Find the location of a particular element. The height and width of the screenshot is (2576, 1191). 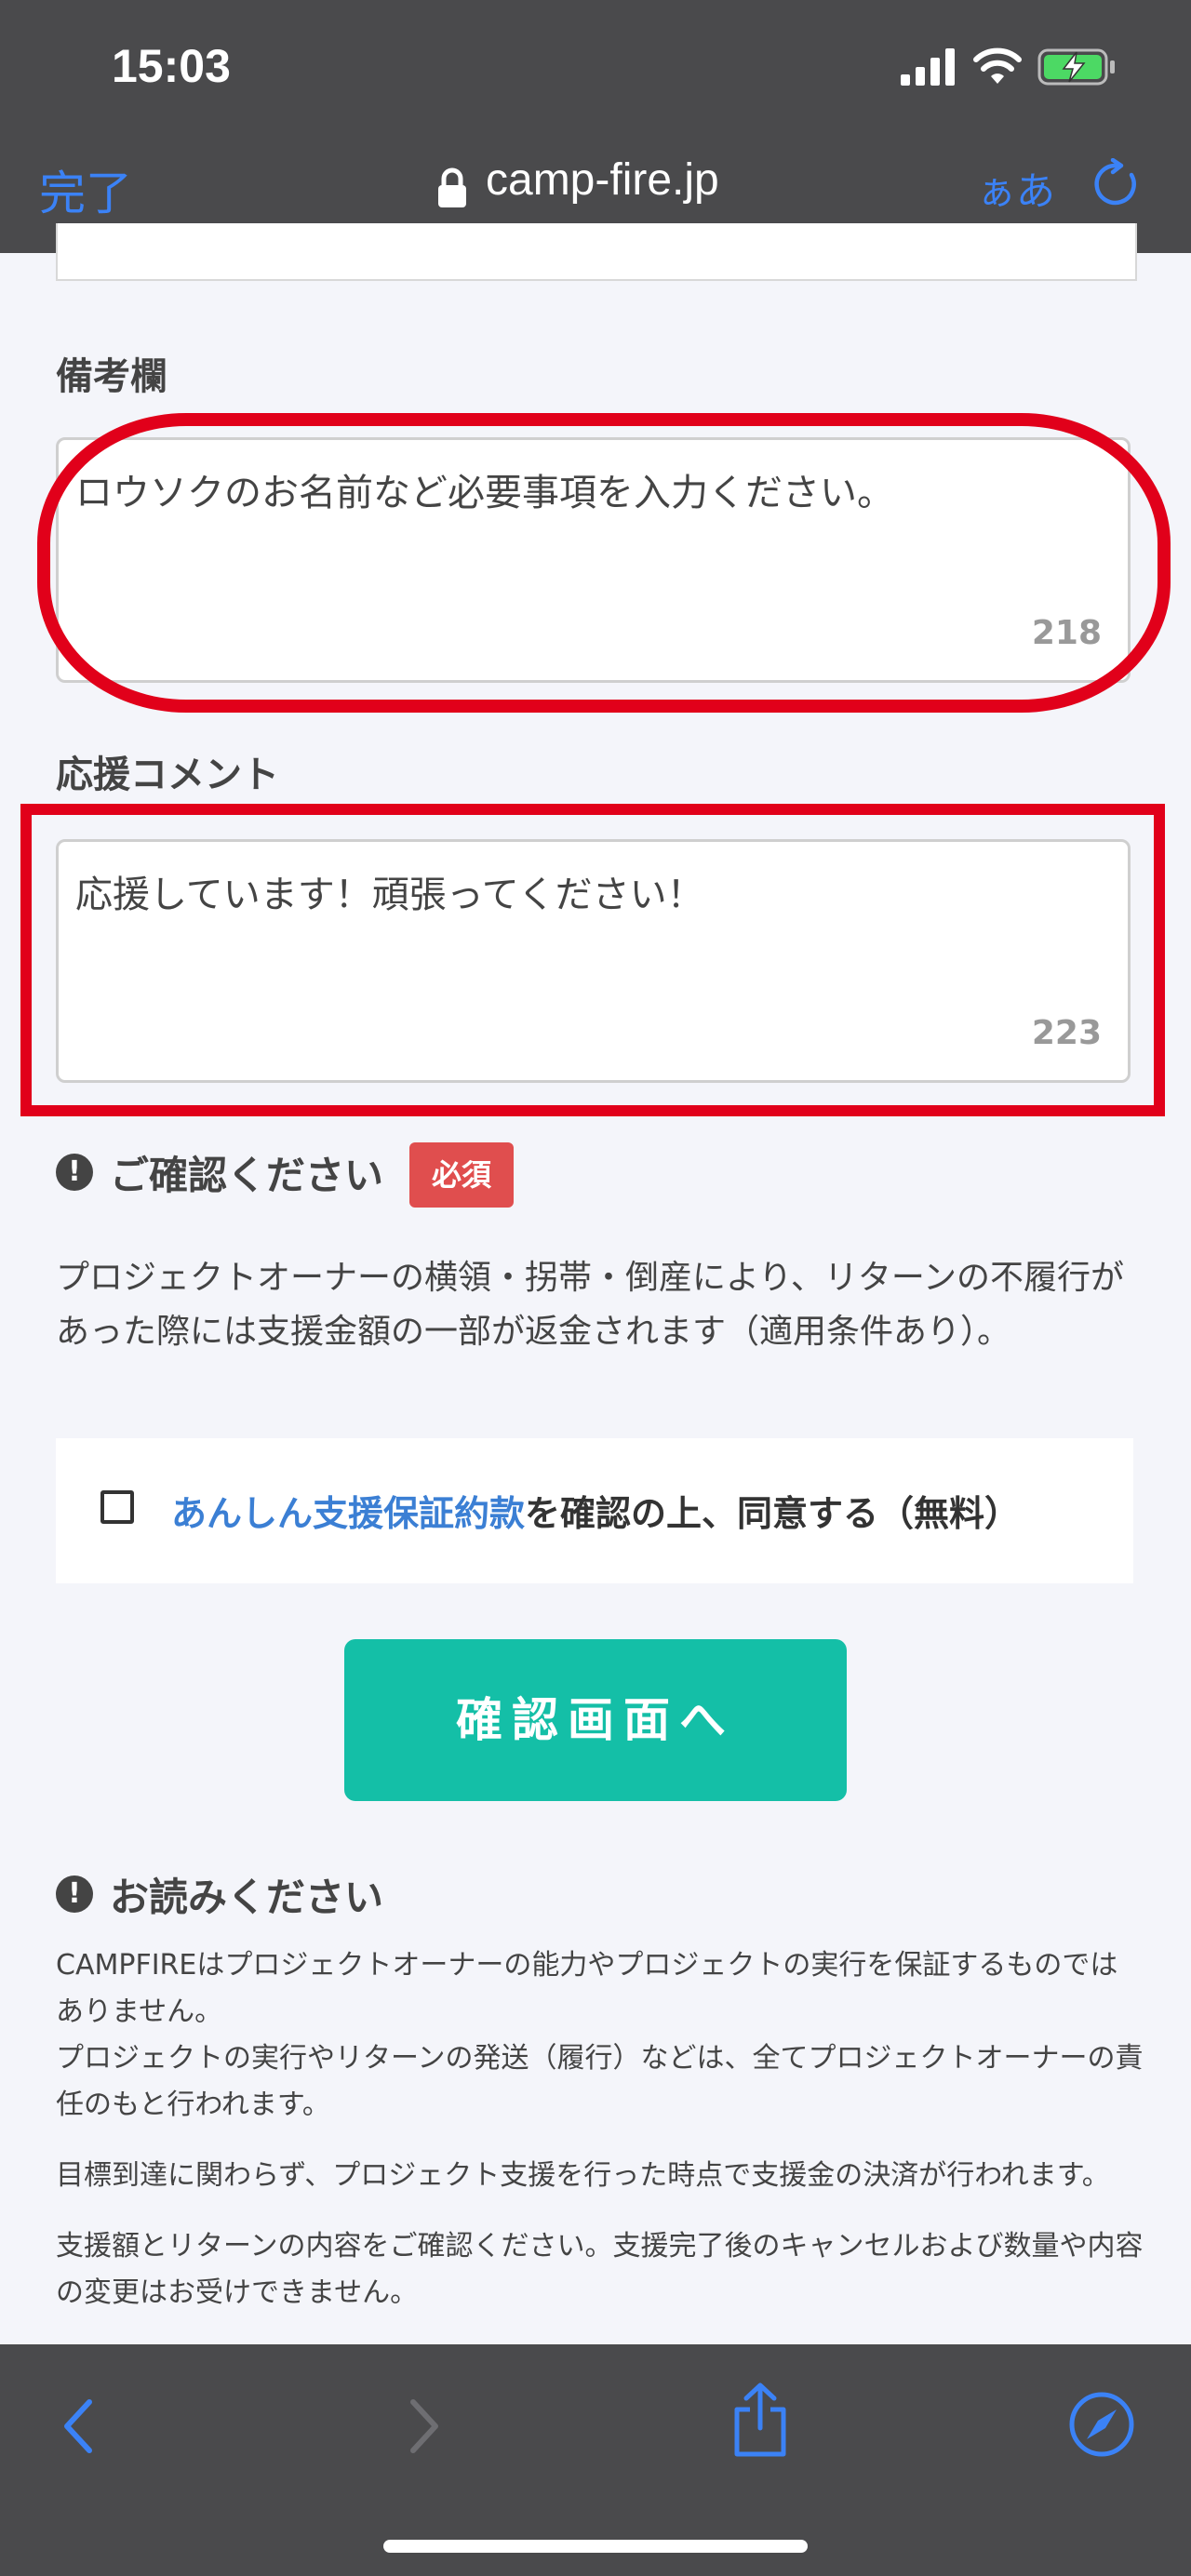

previous-field-edge is located at coordinates (596, 252).